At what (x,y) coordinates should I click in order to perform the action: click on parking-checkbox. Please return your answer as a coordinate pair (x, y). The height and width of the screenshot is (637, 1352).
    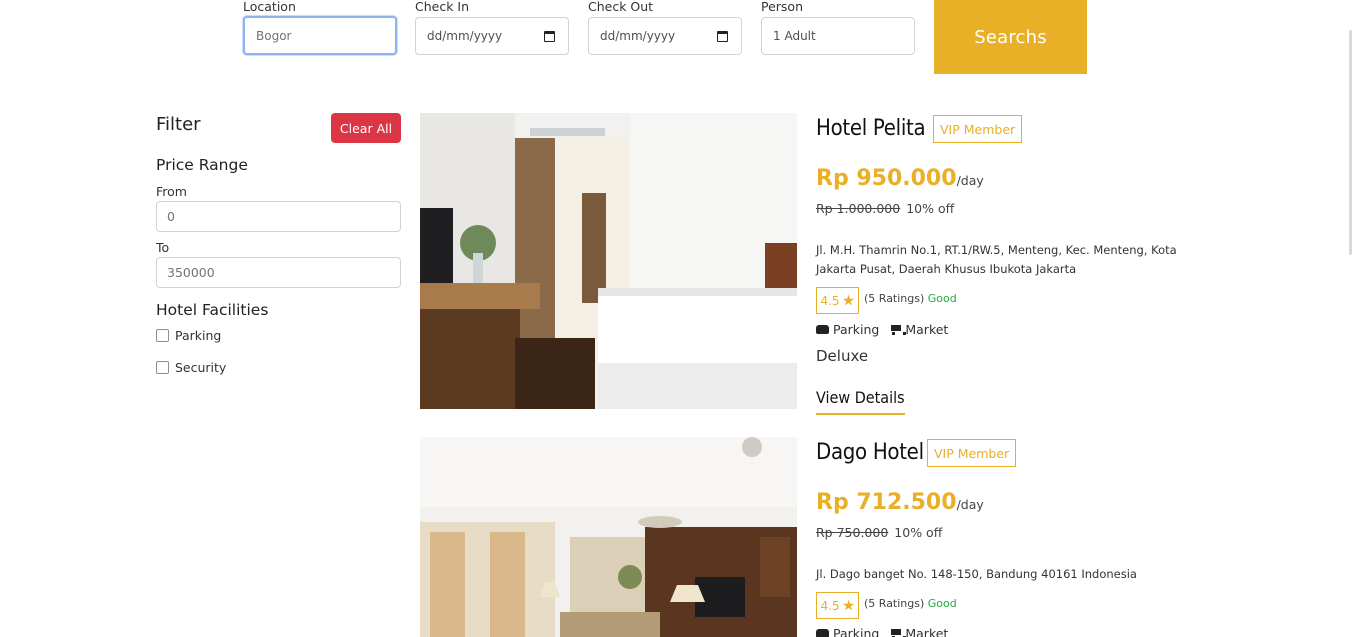
    Looking at the image, I should click on (162, 335).